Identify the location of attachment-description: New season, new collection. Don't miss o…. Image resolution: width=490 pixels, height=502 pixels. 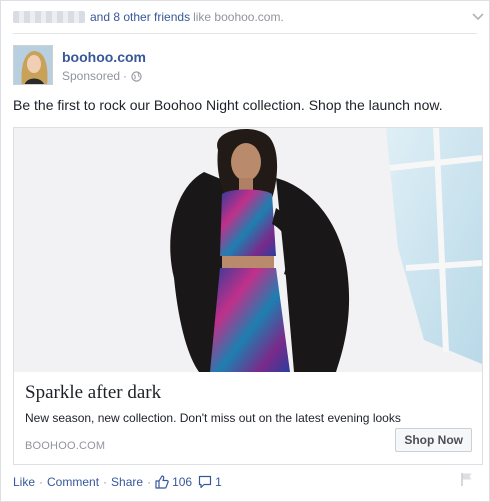
(213, 418).